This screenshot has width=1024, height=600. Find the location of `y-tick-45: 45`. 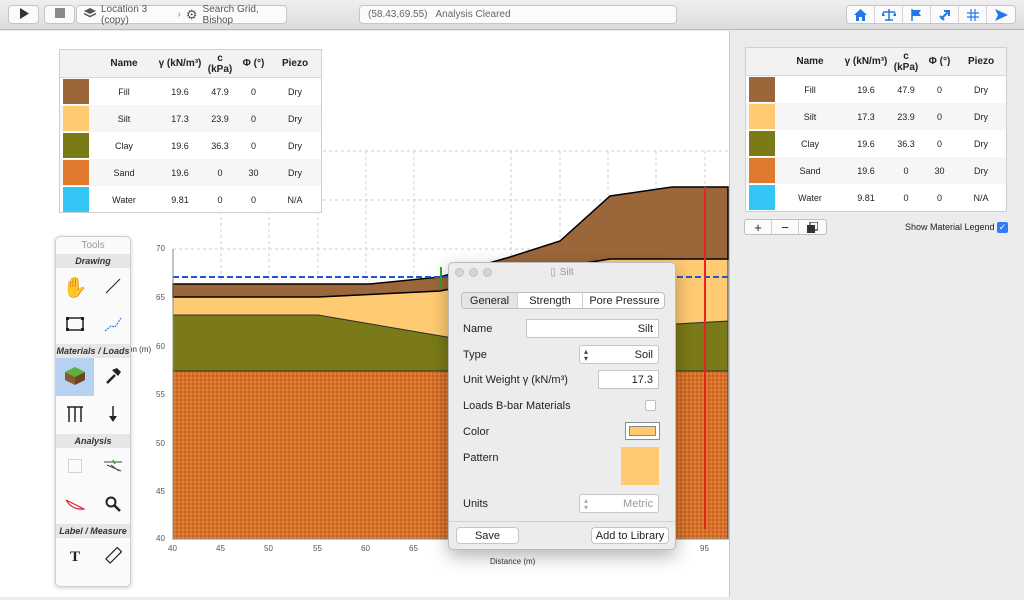

y-tick-45: 45 is located at coordinates (160, 491).